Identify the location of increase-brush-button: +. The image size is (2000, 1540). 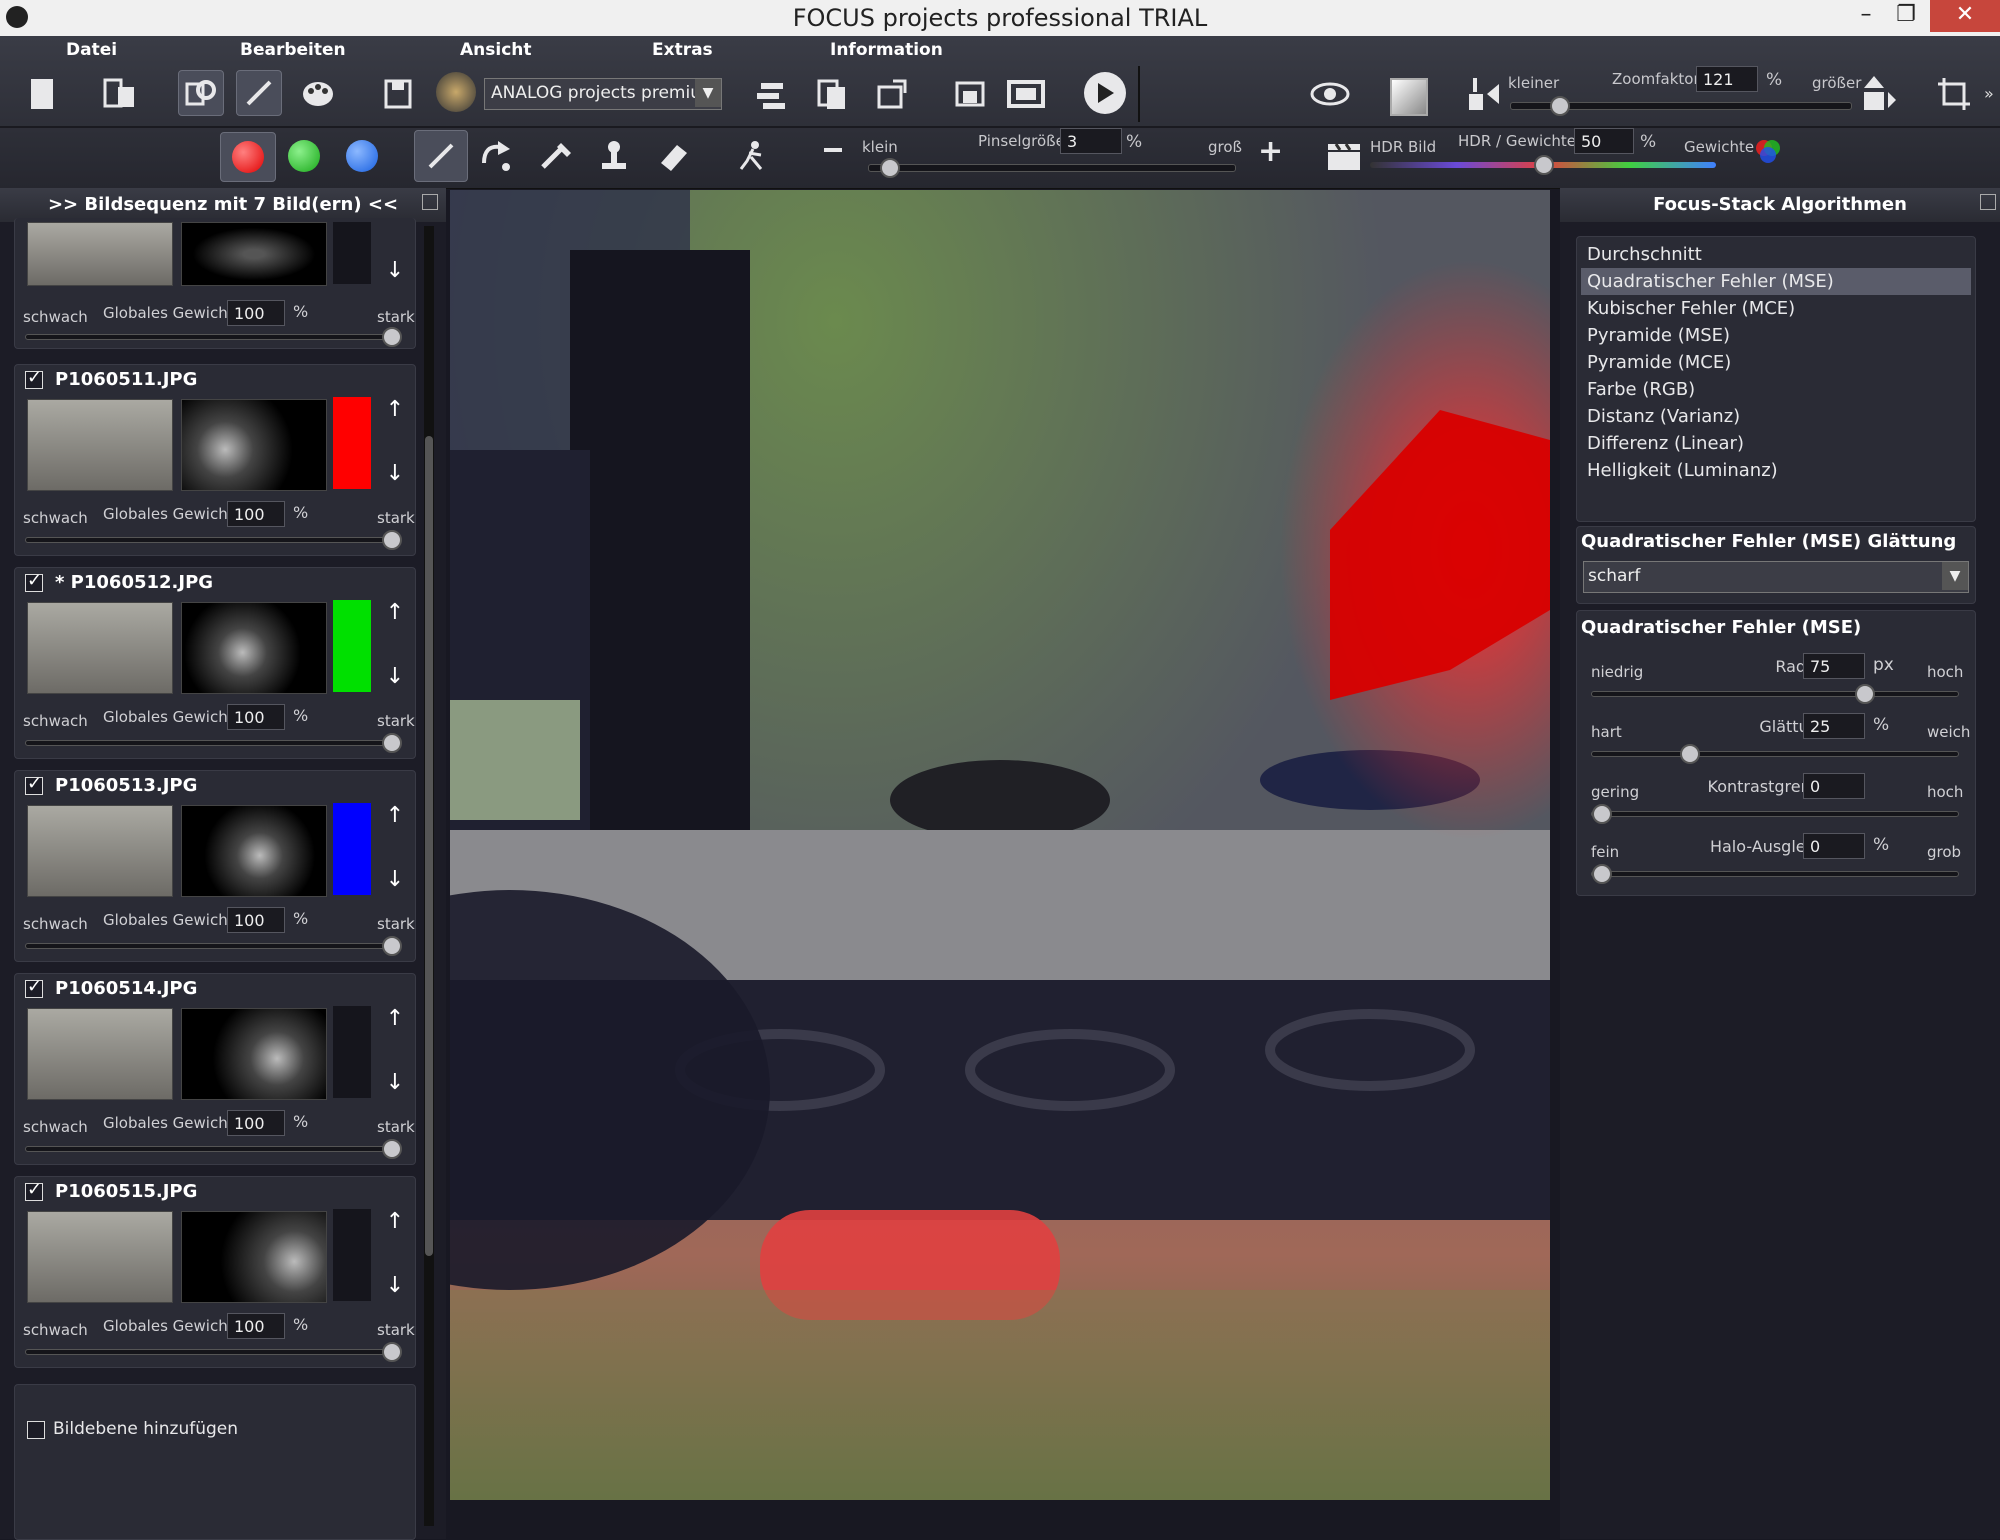
(1270, 151).